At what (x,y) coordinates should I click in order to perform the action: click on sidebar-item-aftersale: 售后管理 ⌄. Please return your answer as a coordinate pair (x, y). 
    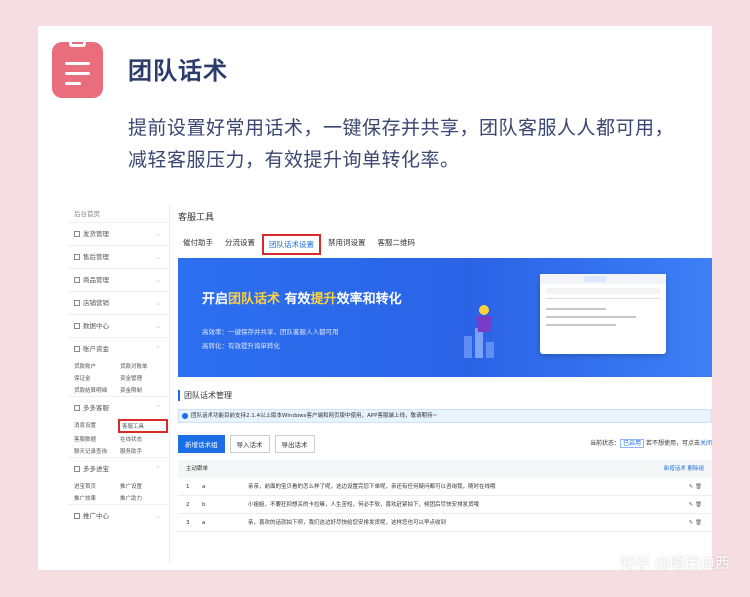
    Looking at the image, I should click on (118, 256).